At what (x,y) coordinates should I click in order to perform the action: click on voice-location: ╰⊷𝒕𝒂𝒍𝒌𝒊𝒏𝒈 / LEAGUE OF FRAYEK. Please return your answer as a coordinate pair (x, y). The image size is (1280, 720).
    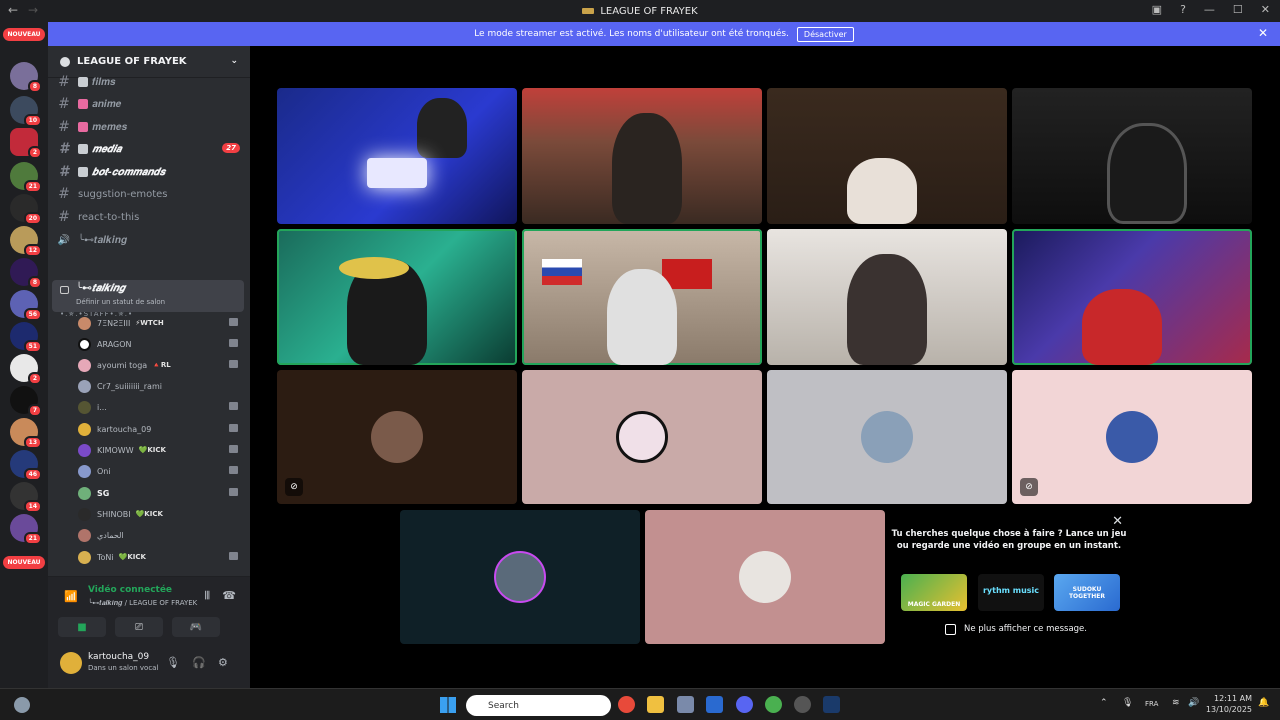
    Looking at the image, I should click on (142, 603).